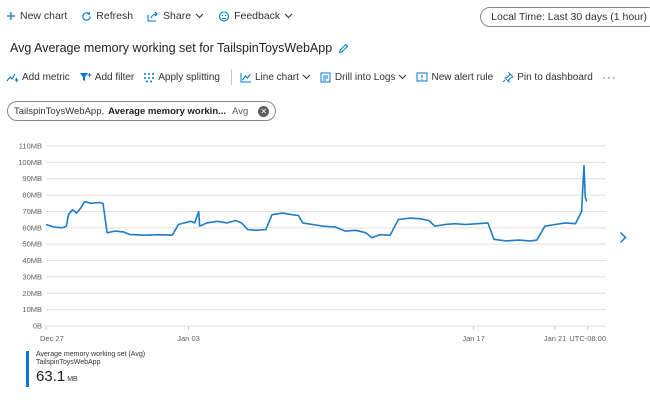 This screenshot has height=400, width=650. What do you see at coordinates (32, 227) in the screenshot?
I see `y-tick-label: 60MB` at bounding box center [32, 227].